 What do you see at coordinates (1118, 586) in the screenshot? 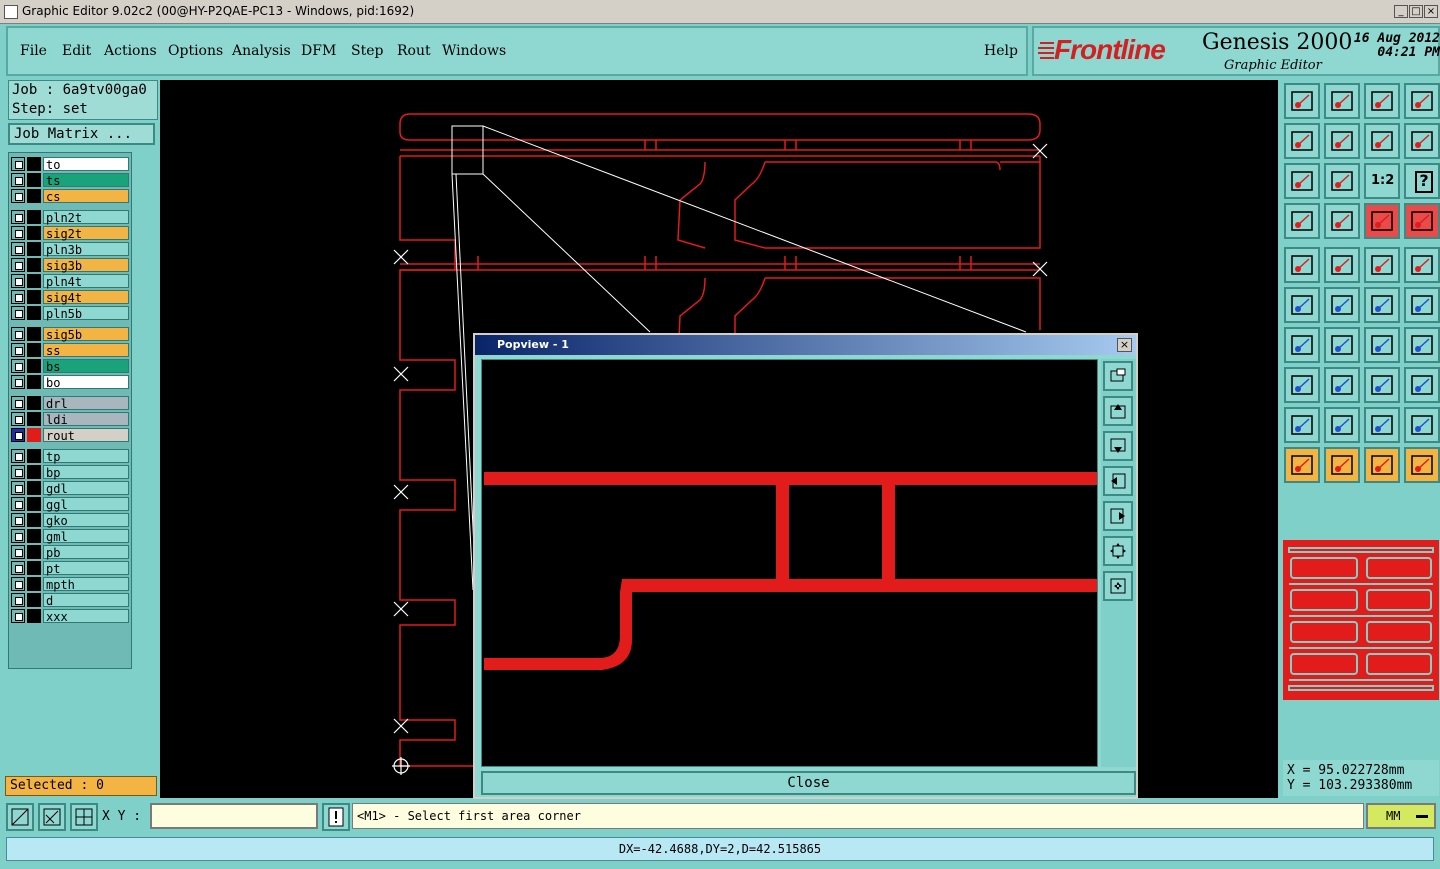
I see `popview-zoom-out-button` at bounding box center [1118, 586].